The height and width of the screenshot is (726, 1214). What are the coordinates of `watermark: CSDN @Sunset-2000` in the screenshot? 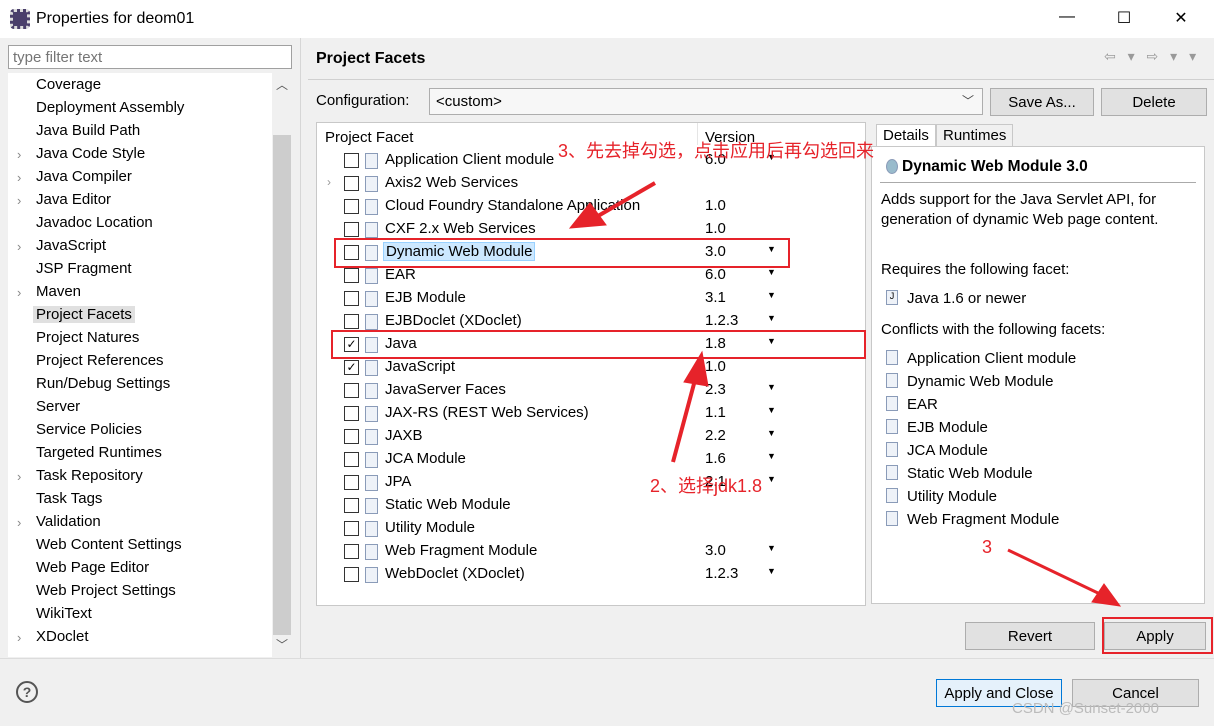 It's located at (1085, 708).